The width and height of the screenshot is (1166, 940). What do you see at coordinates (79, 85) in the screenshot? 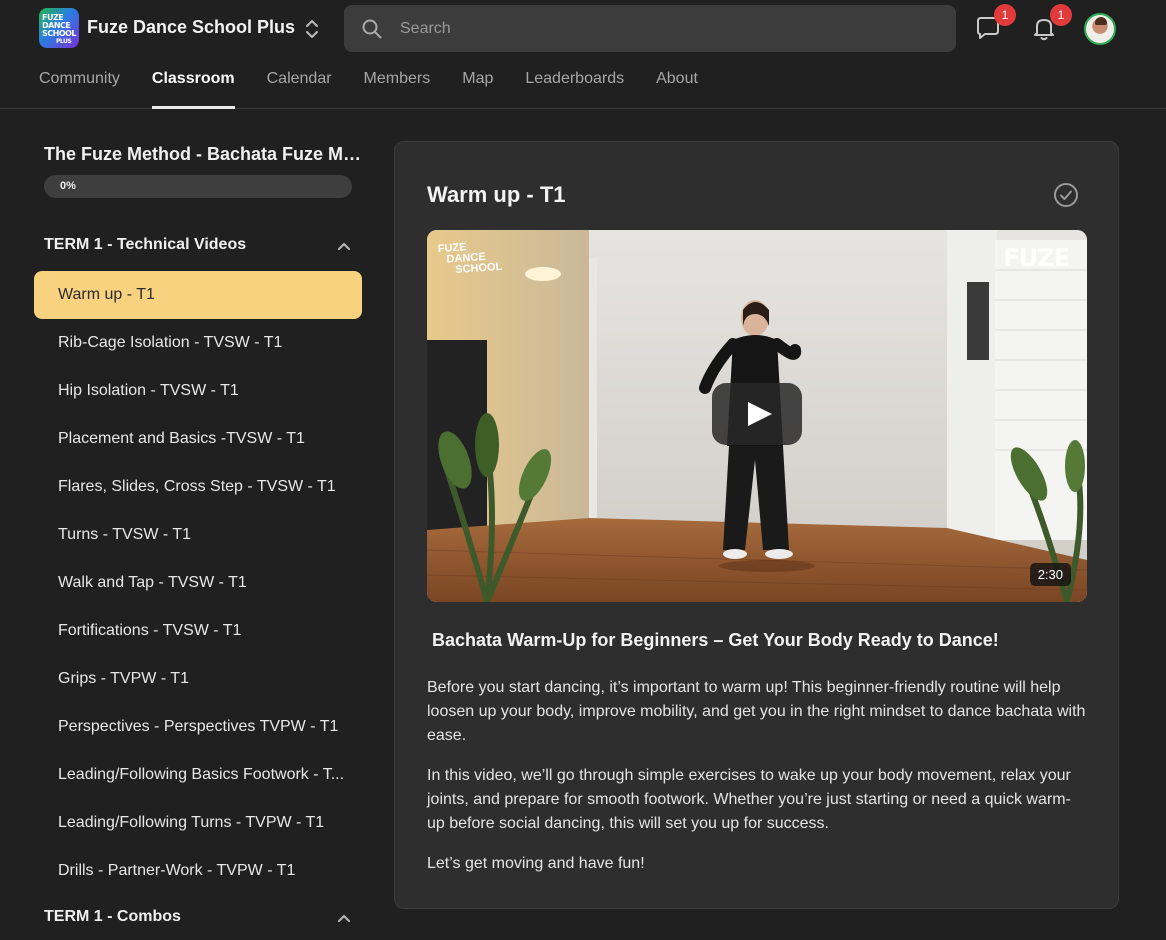
I see `tab-community: Community` at bounding box center [79, 85].